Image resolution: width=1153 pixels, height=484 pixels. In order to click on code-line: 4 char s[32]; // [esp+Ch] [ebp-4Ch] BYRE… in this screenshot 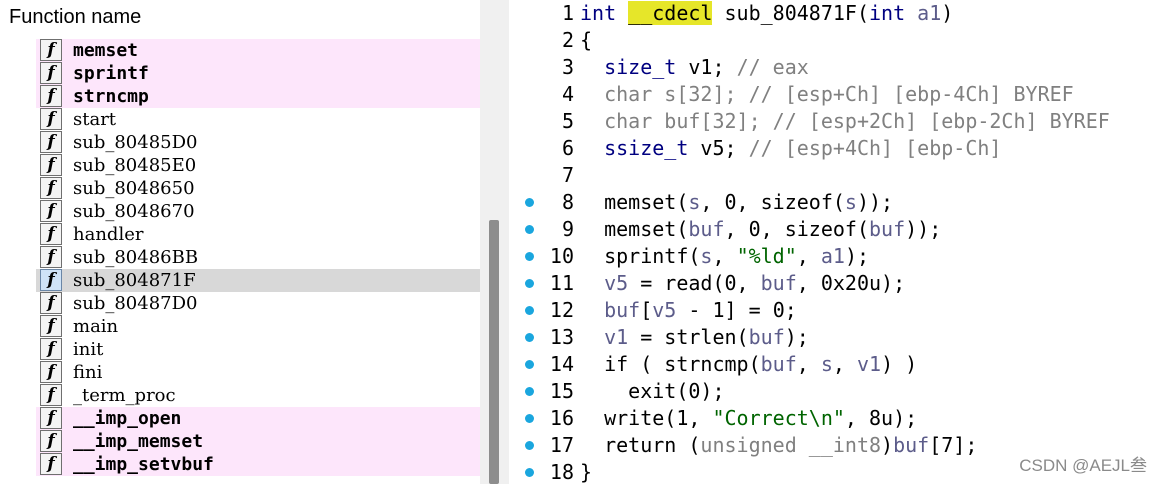, I will do `click(832, 94)`.